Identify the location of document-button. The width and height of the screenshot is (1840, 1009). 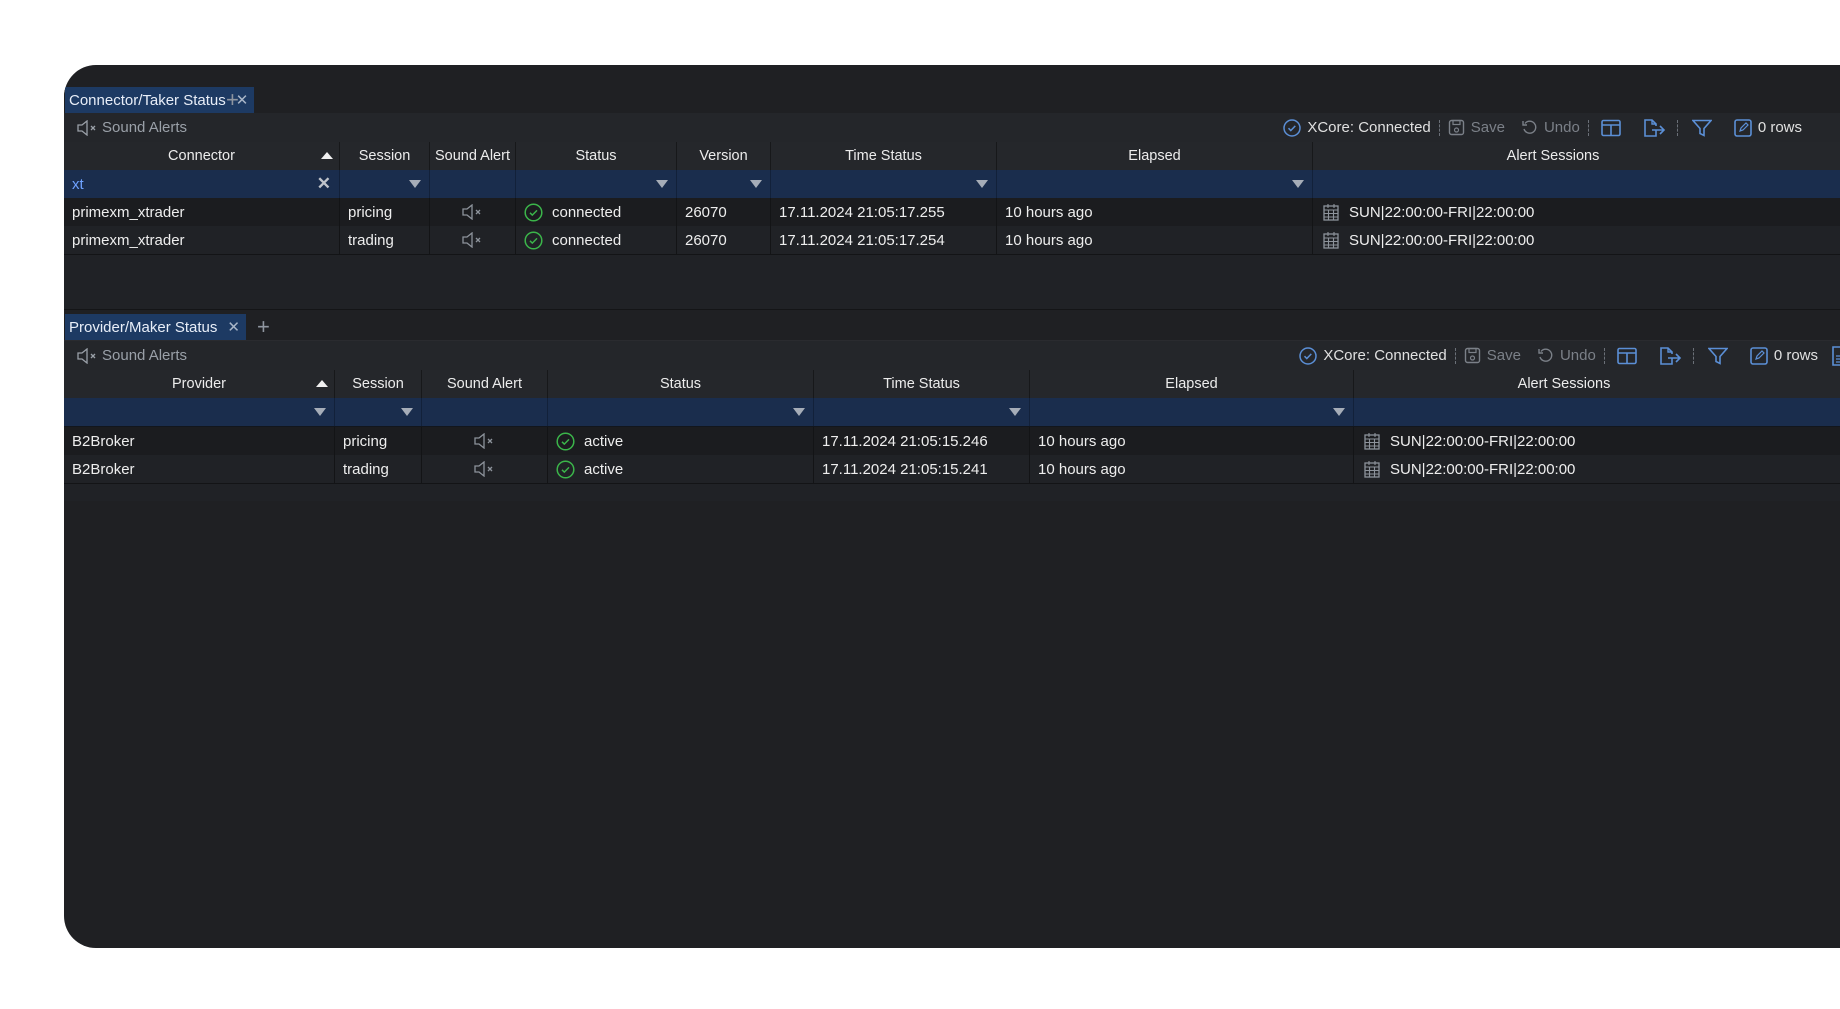
(1833, 355).